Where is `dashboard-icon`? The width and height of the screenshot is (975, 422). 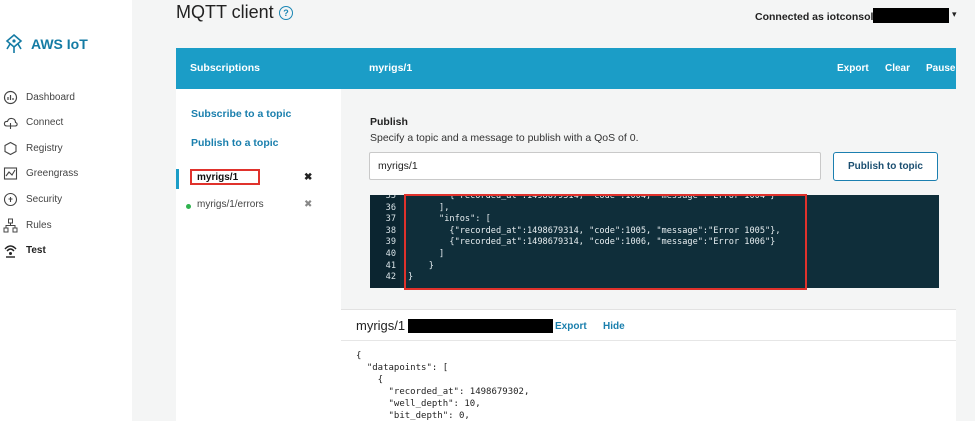 dashboard-icon is located at coordinates (10, 97).